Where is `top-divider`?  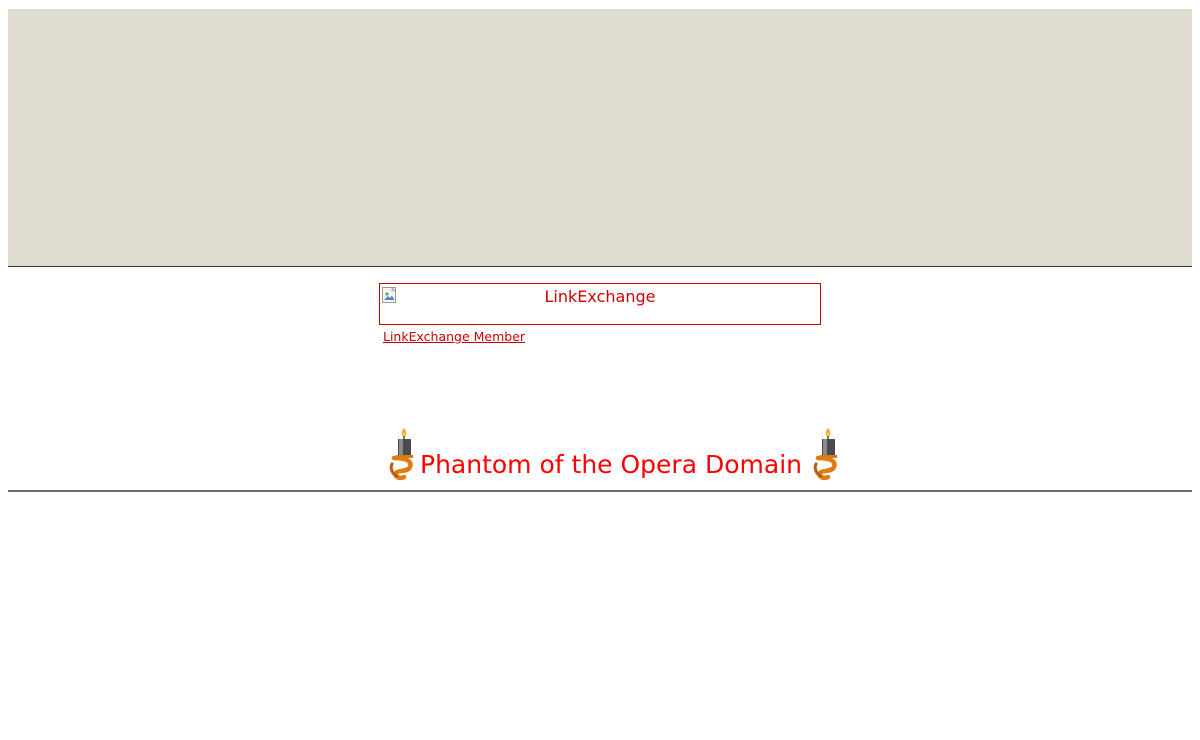 top-divider is located at coordinates (600, 266).